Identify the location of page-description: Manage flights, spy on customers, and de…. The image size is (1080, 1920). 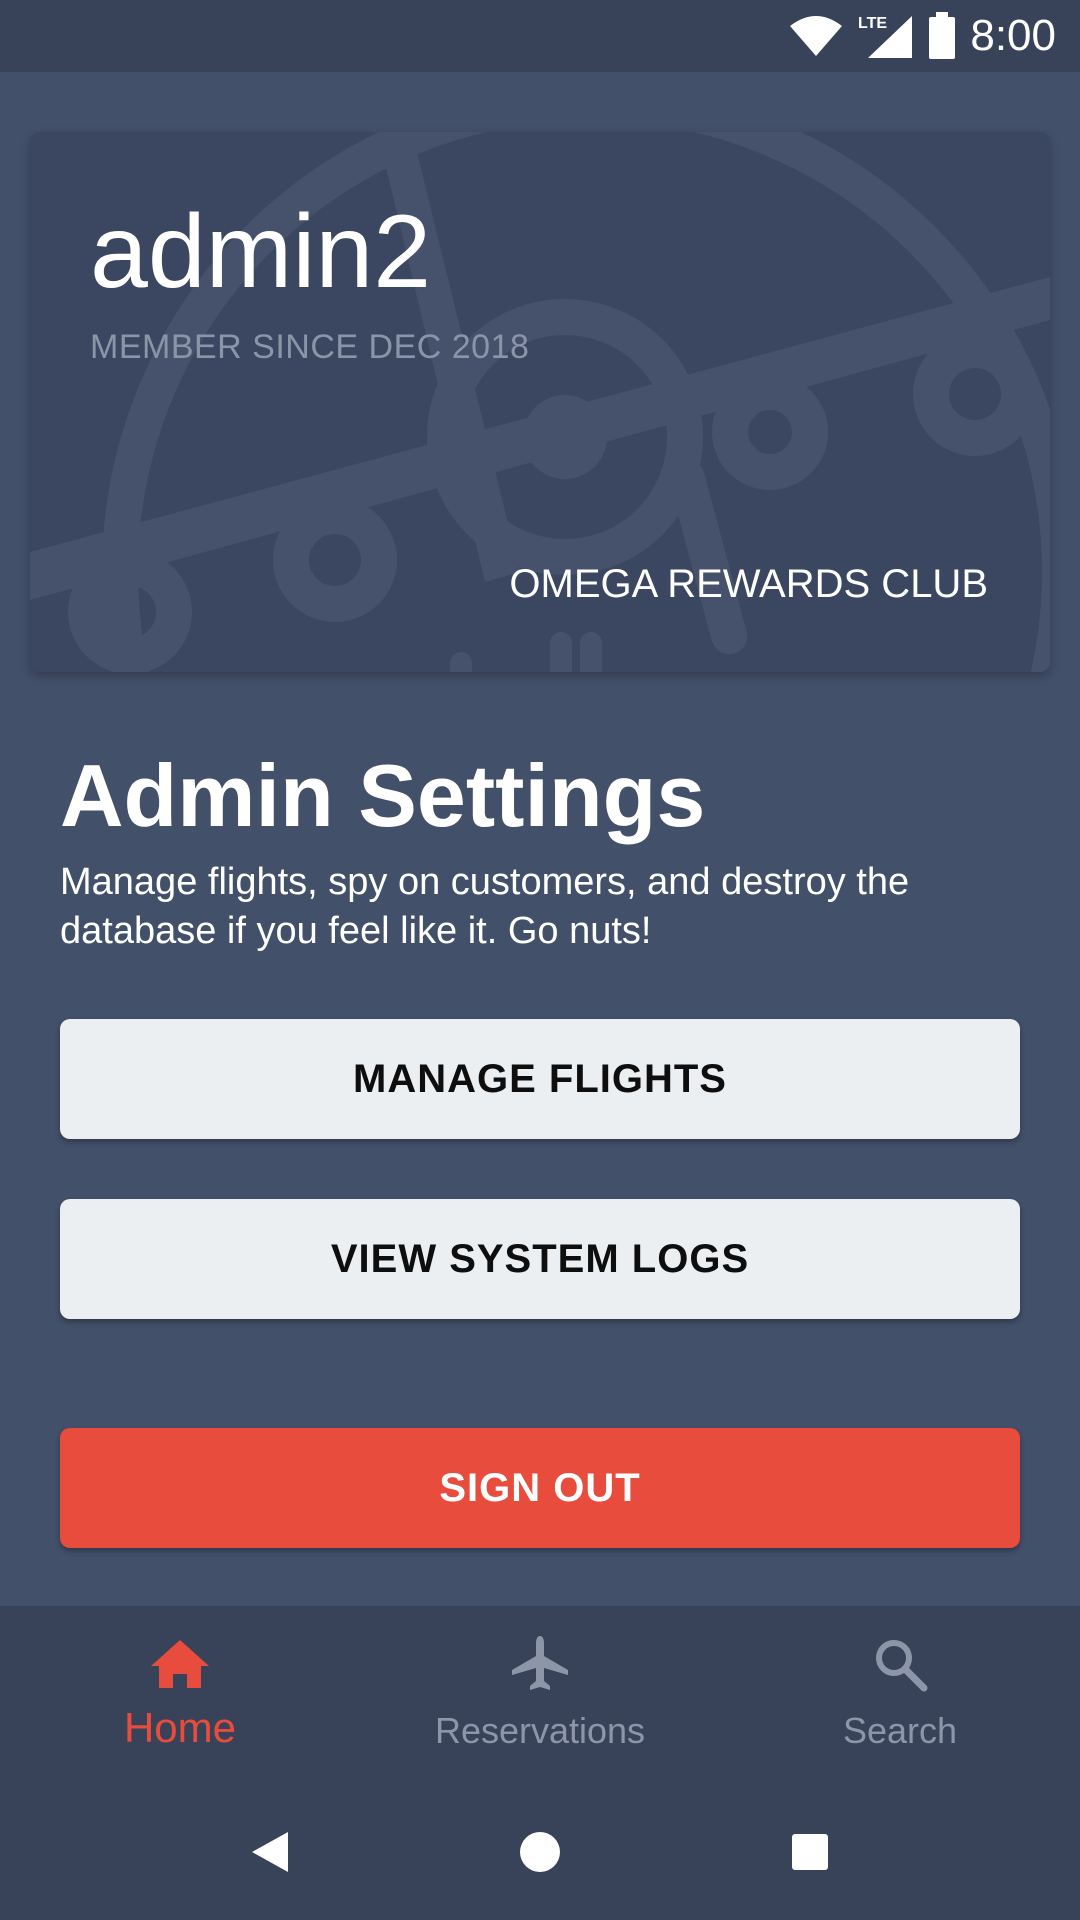
(485, 906).